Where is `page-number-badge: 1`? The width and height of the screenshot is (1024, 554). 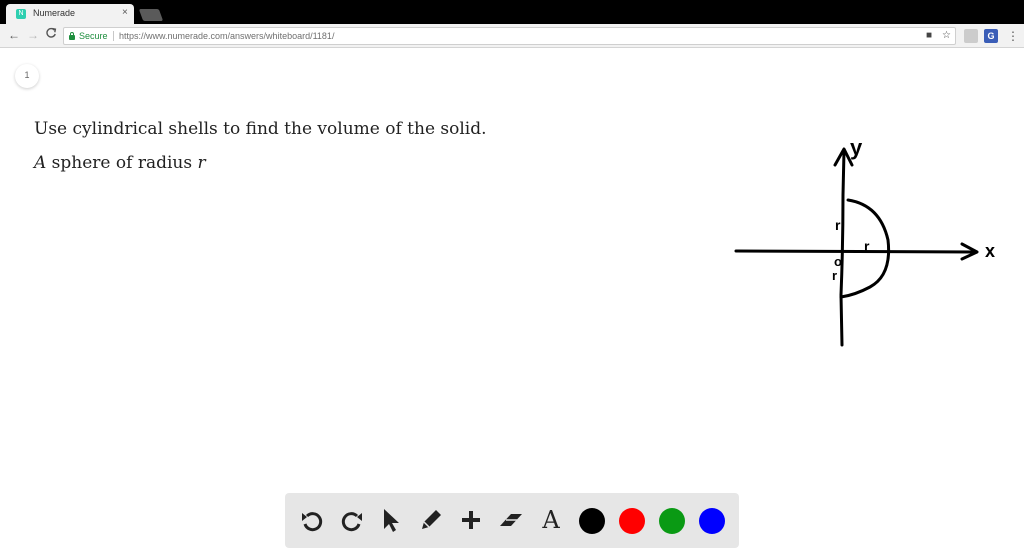
page-number-badge: 1 is located at coordinates (27, 76).